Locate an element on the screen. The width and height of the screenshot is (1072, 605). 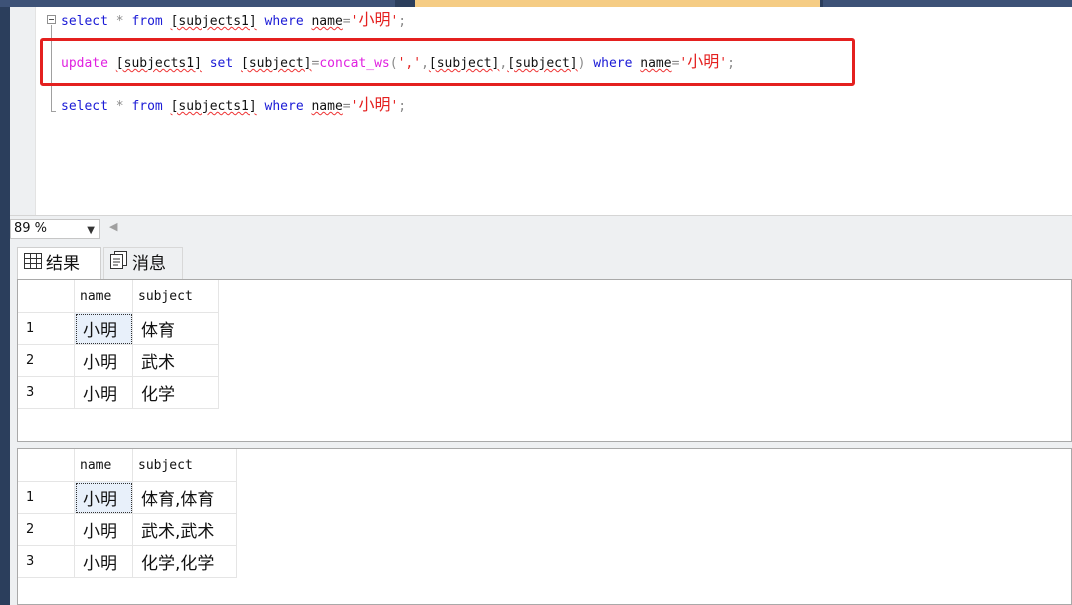
table-cell-subject: 体育,体育 is located at coordinates (184, 497).